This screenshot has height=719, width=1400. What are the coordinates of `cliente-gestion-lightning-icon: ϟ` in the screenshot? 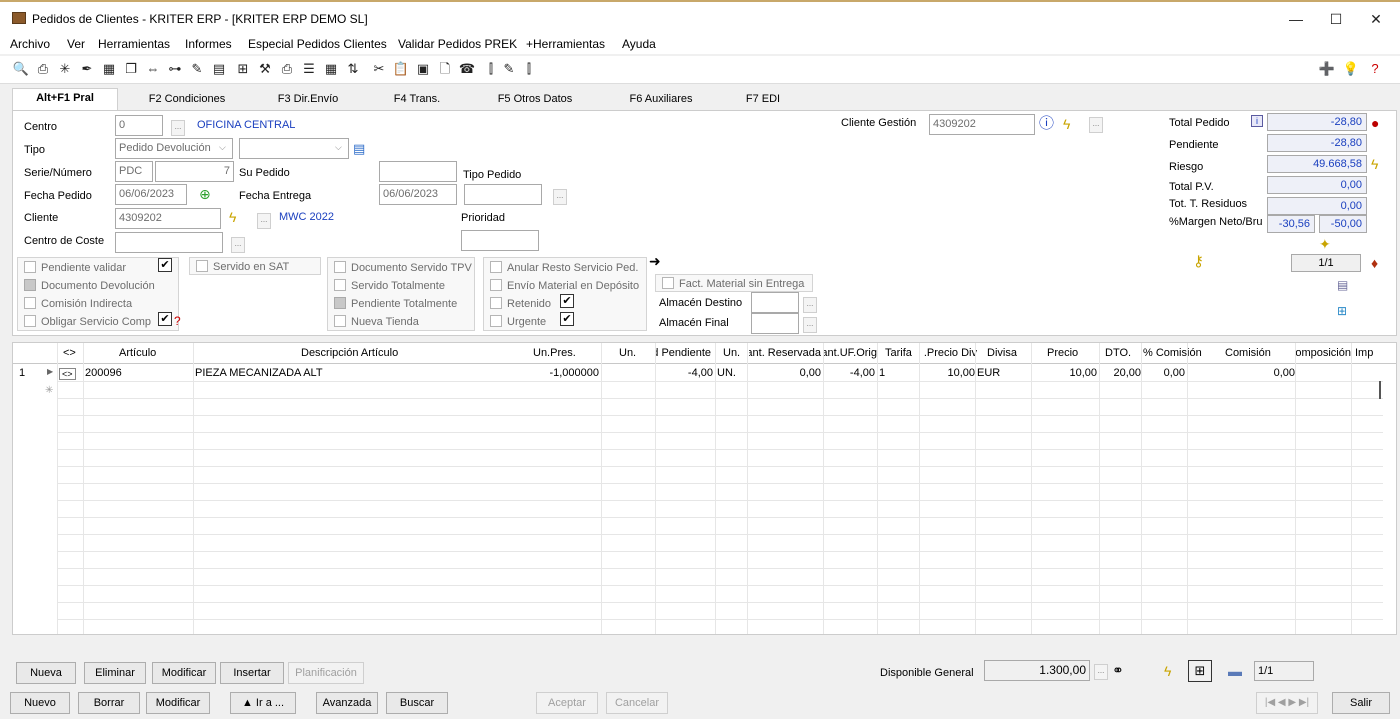 It's located at (1066, 124).